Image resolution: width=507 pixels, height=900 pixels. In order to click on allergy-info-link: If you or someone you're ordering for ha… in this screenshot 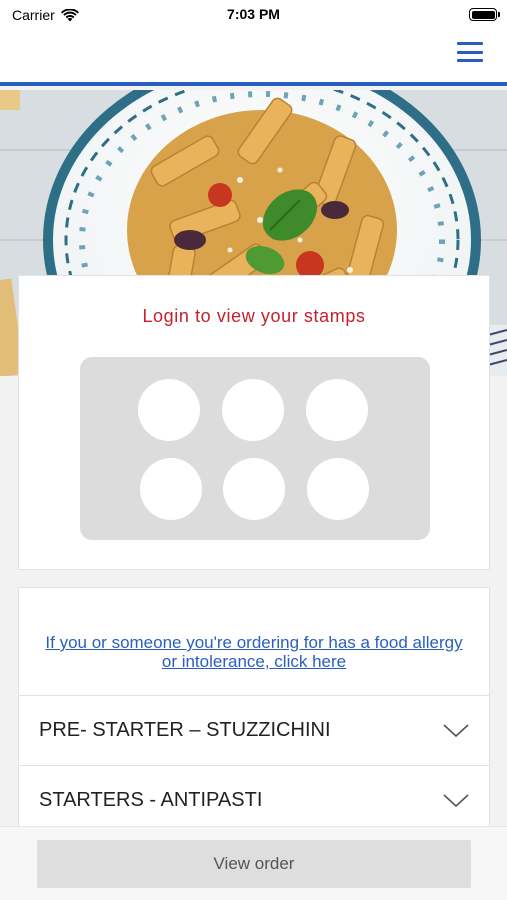, I will do `click(254, 652)`.